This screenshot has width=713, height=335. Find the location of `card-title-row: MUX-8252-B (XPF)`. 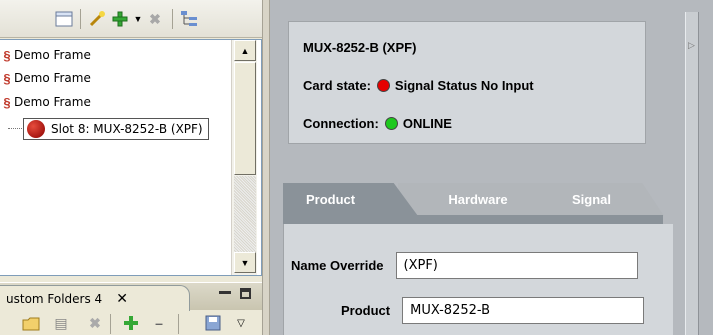

card-title-row: MUX-8252-B (XPF) is located at coordinates (359, 47).